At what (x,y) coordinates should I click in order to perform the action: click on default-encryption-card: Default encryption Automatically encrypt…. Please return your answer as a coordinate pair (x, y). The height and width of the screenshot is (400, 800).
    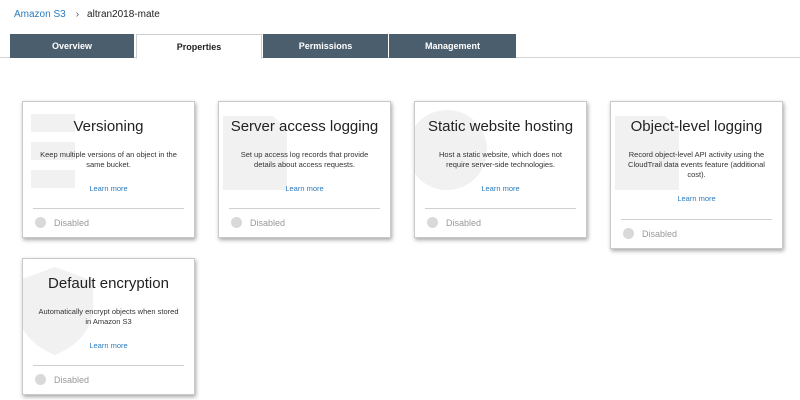
    Looking at the image, I should click on (108, 326).